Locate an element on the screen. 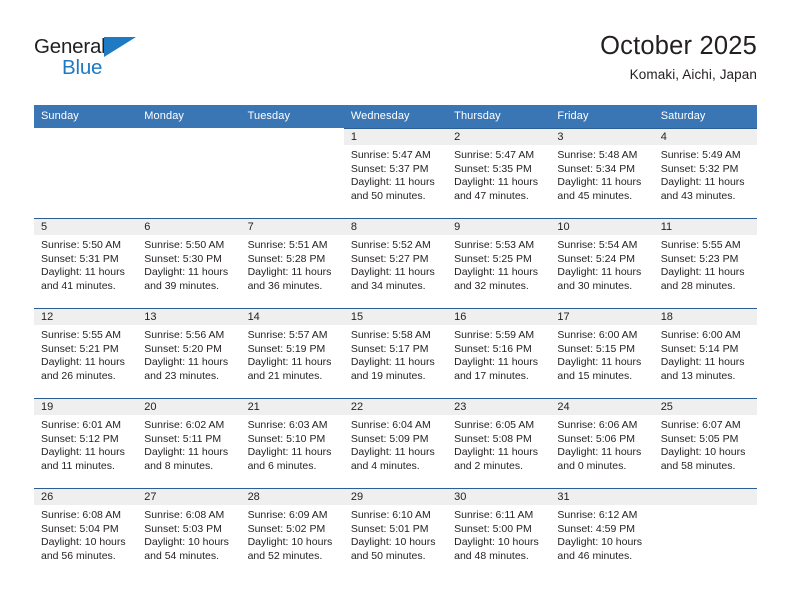 This screenshot has height=612, width=792. daylight-text-line2: and 50 minutes. is located at coordinates (388, 195).